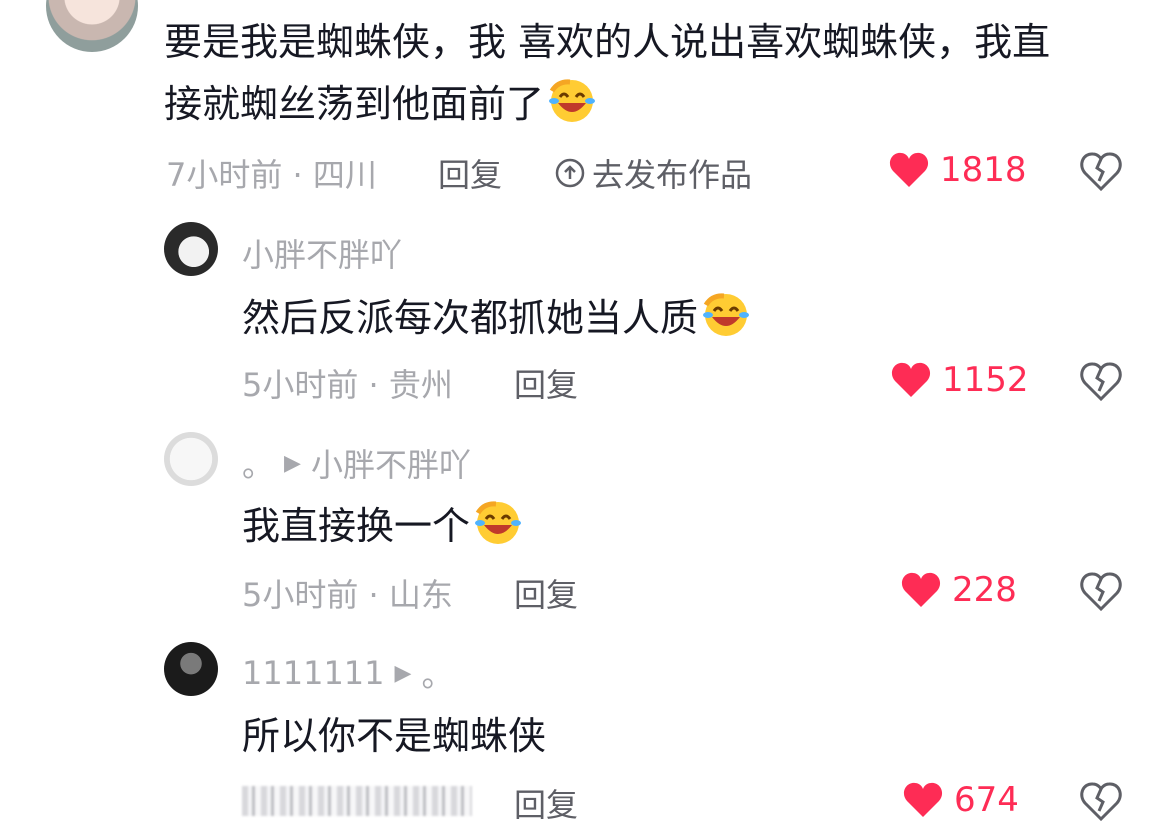 The width and height of the screenshot is (1170, 831). What do you see at coordinates (347, 595) in the screenshot?
I see `comment-meta: 5小时前 · 山东` at bounding box center [347, 595].